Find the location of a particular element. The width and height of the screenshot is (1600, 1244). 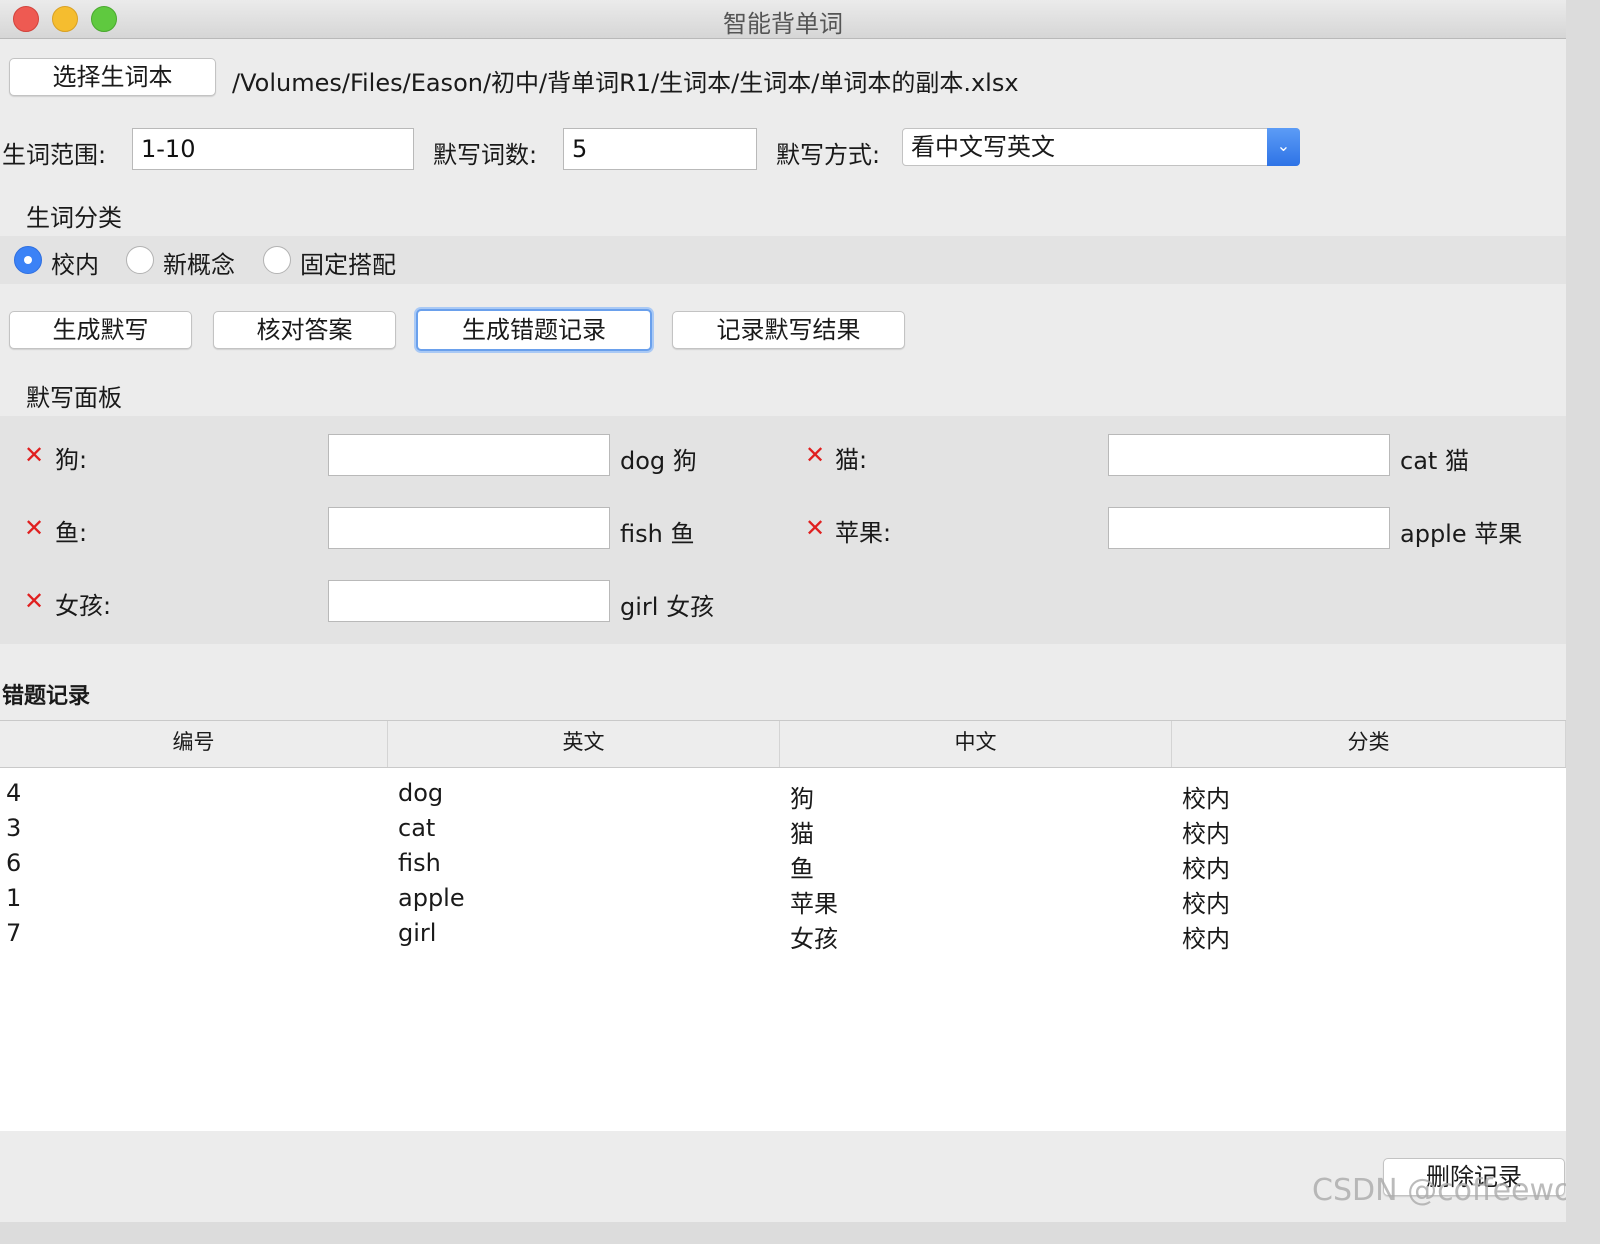

cell-chinese: 狗 is located at coordinates (802, 799).